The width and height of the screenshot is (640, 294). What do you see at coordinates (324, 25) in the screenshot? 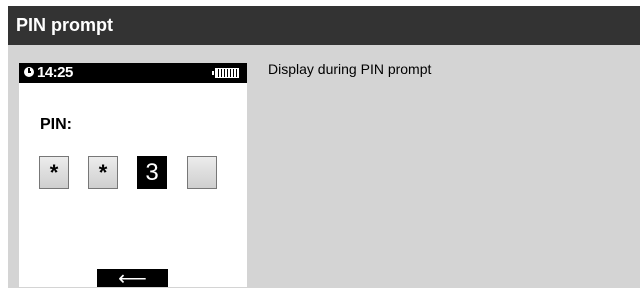
I see `panel-title: PIN prompt` at bounding box center [324, 25].